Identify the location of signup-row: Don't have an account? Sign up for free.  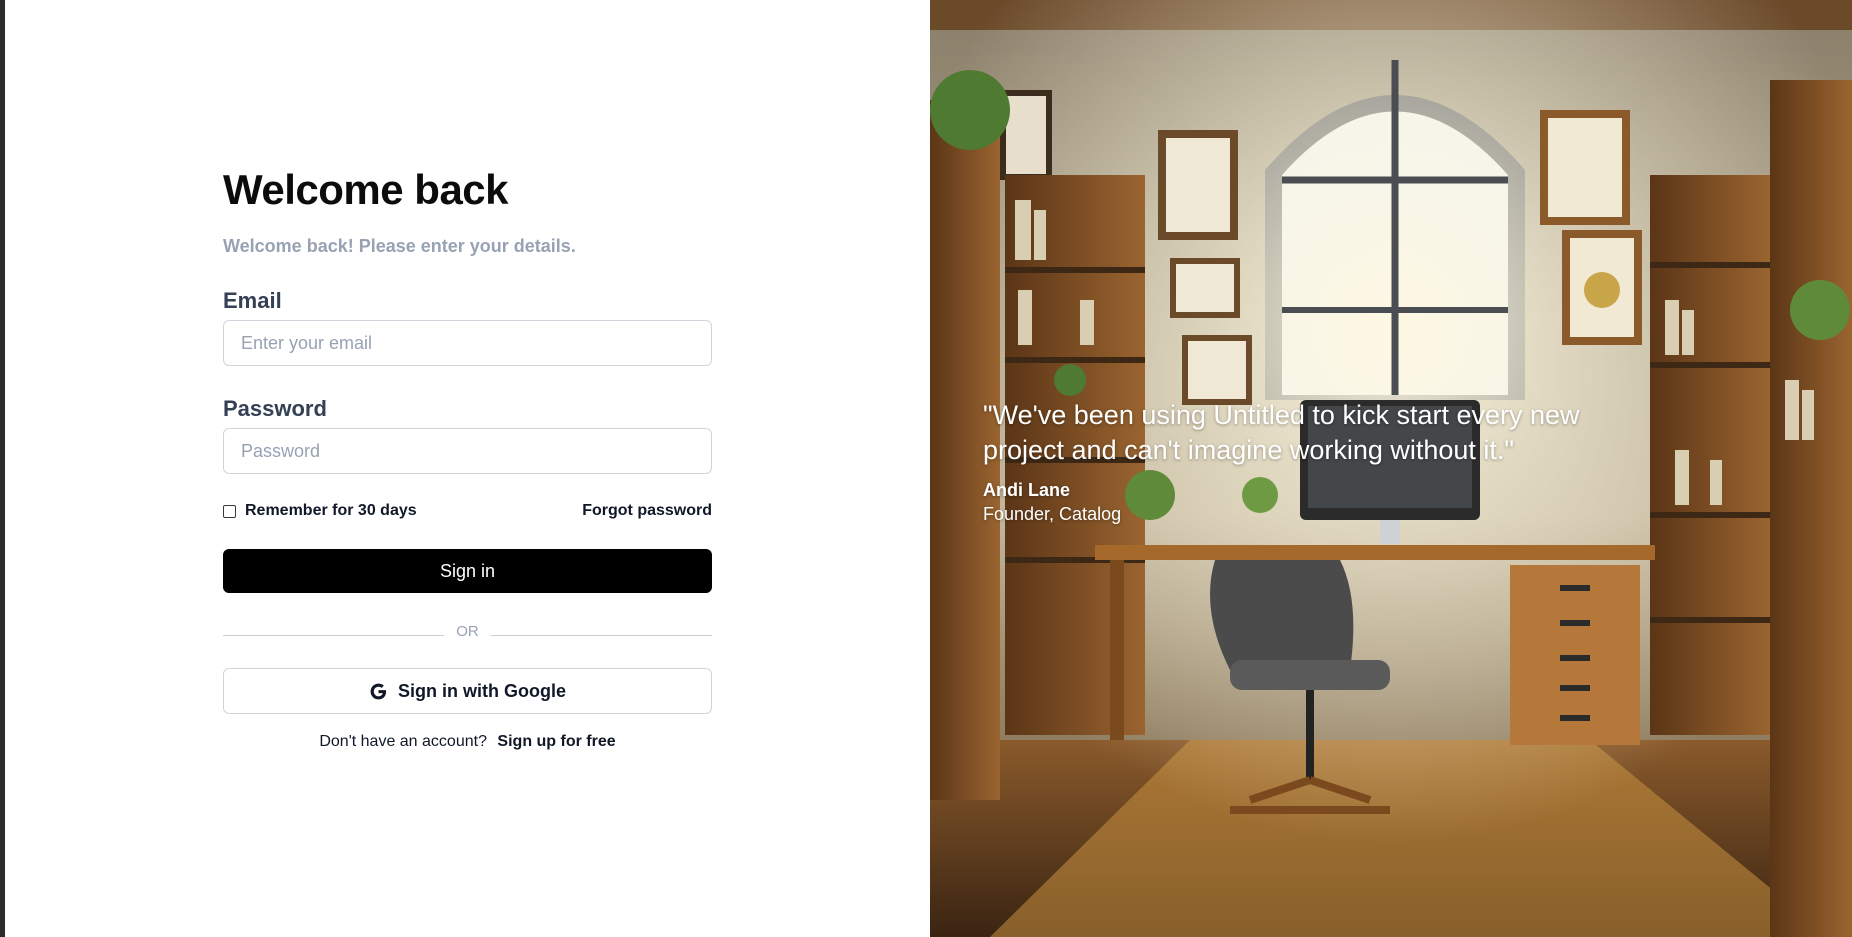
(467, 742).